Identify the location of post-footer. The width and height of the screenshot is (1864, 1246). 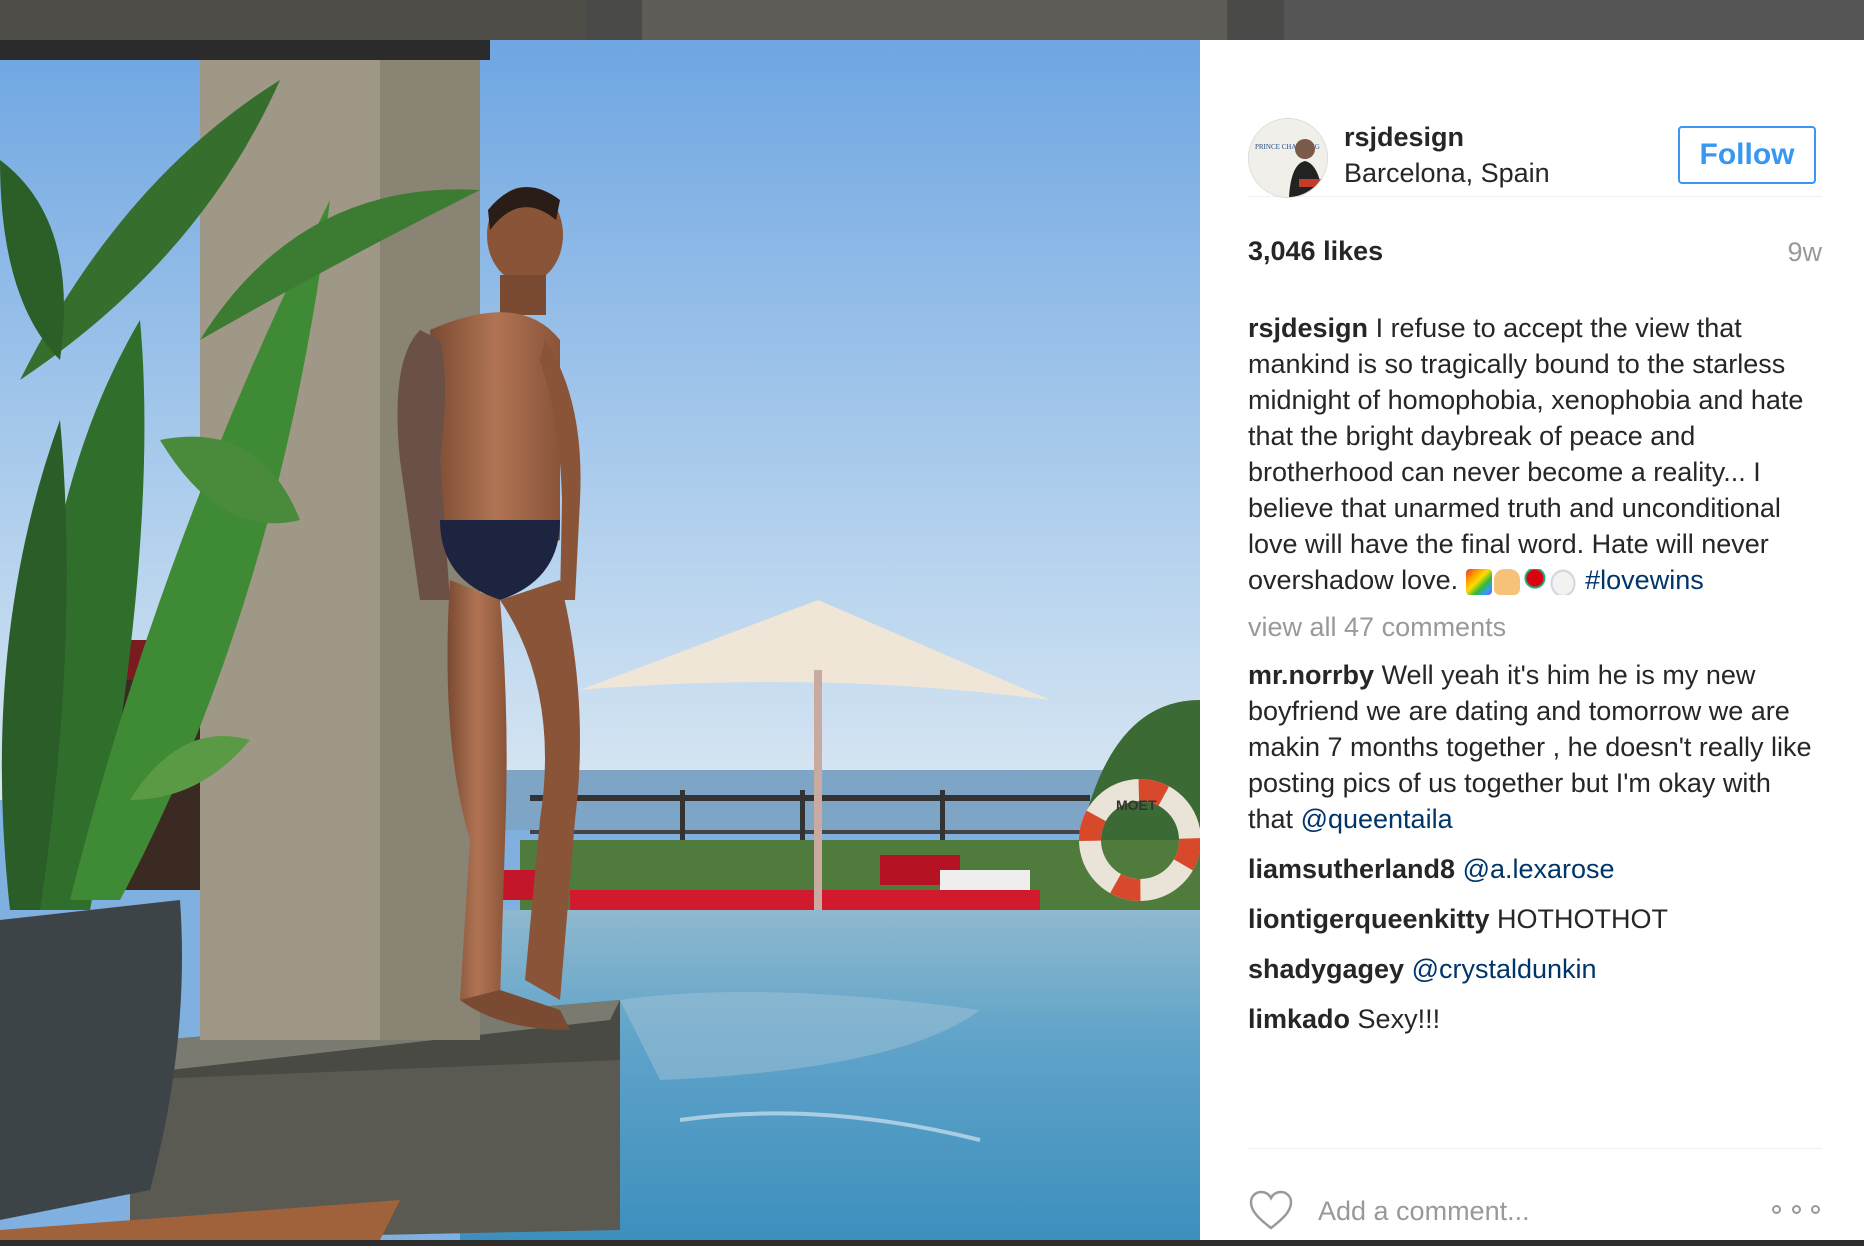
(1535, 1194).